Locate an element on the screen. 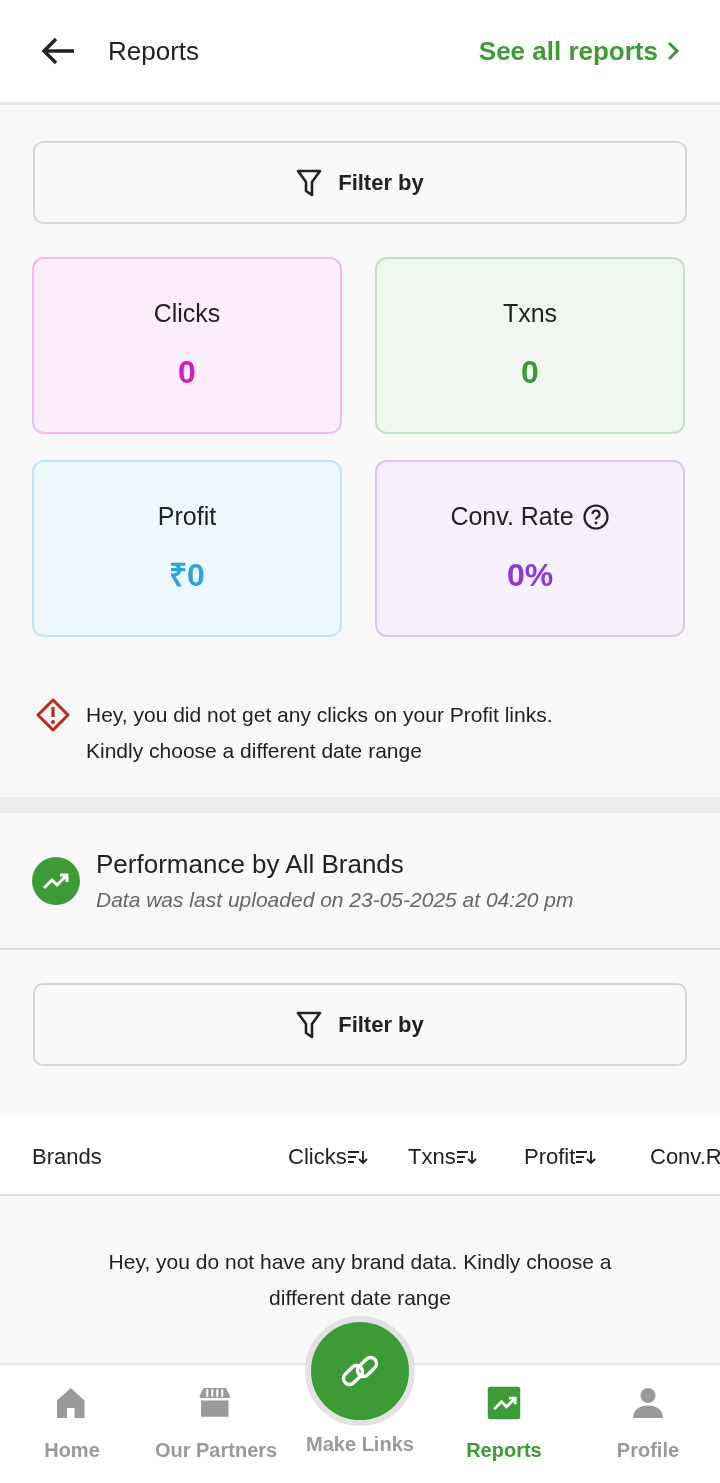  help-icon is located at coordinates (595, 516).